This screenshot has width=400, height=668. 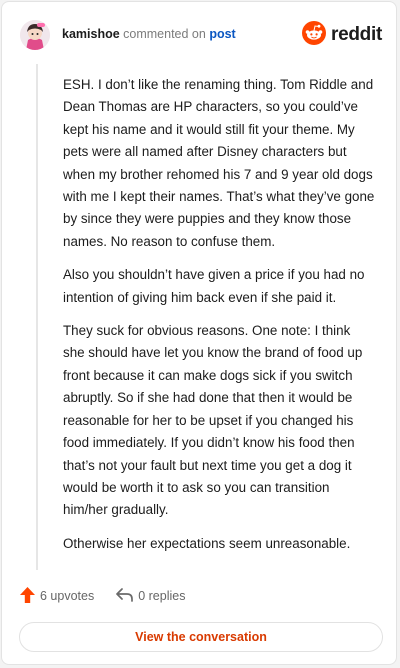 I want to click on upvote-button: 6 upvotes, so click(x=57, y=596).